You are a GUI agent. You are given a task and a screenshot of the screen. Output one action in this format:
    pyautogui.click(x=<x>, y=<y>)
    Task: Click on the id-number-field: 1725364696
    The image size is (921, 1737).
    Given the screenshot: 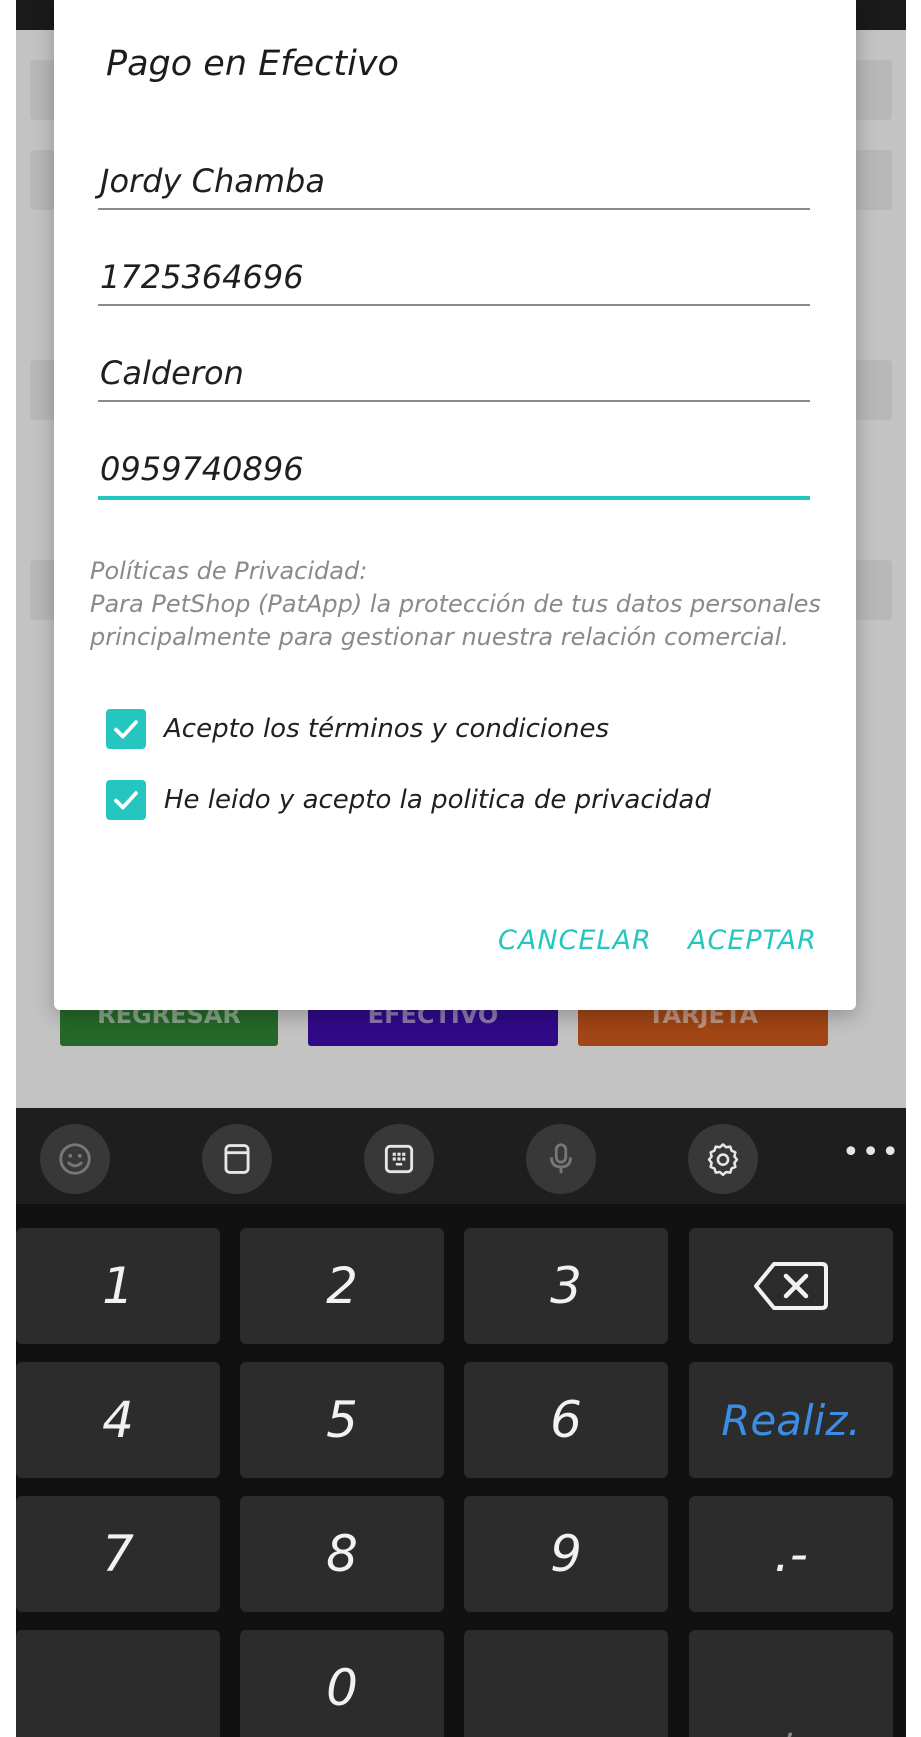 What is the action you would take?
    pyautogui.click(x=454, y=275)
    